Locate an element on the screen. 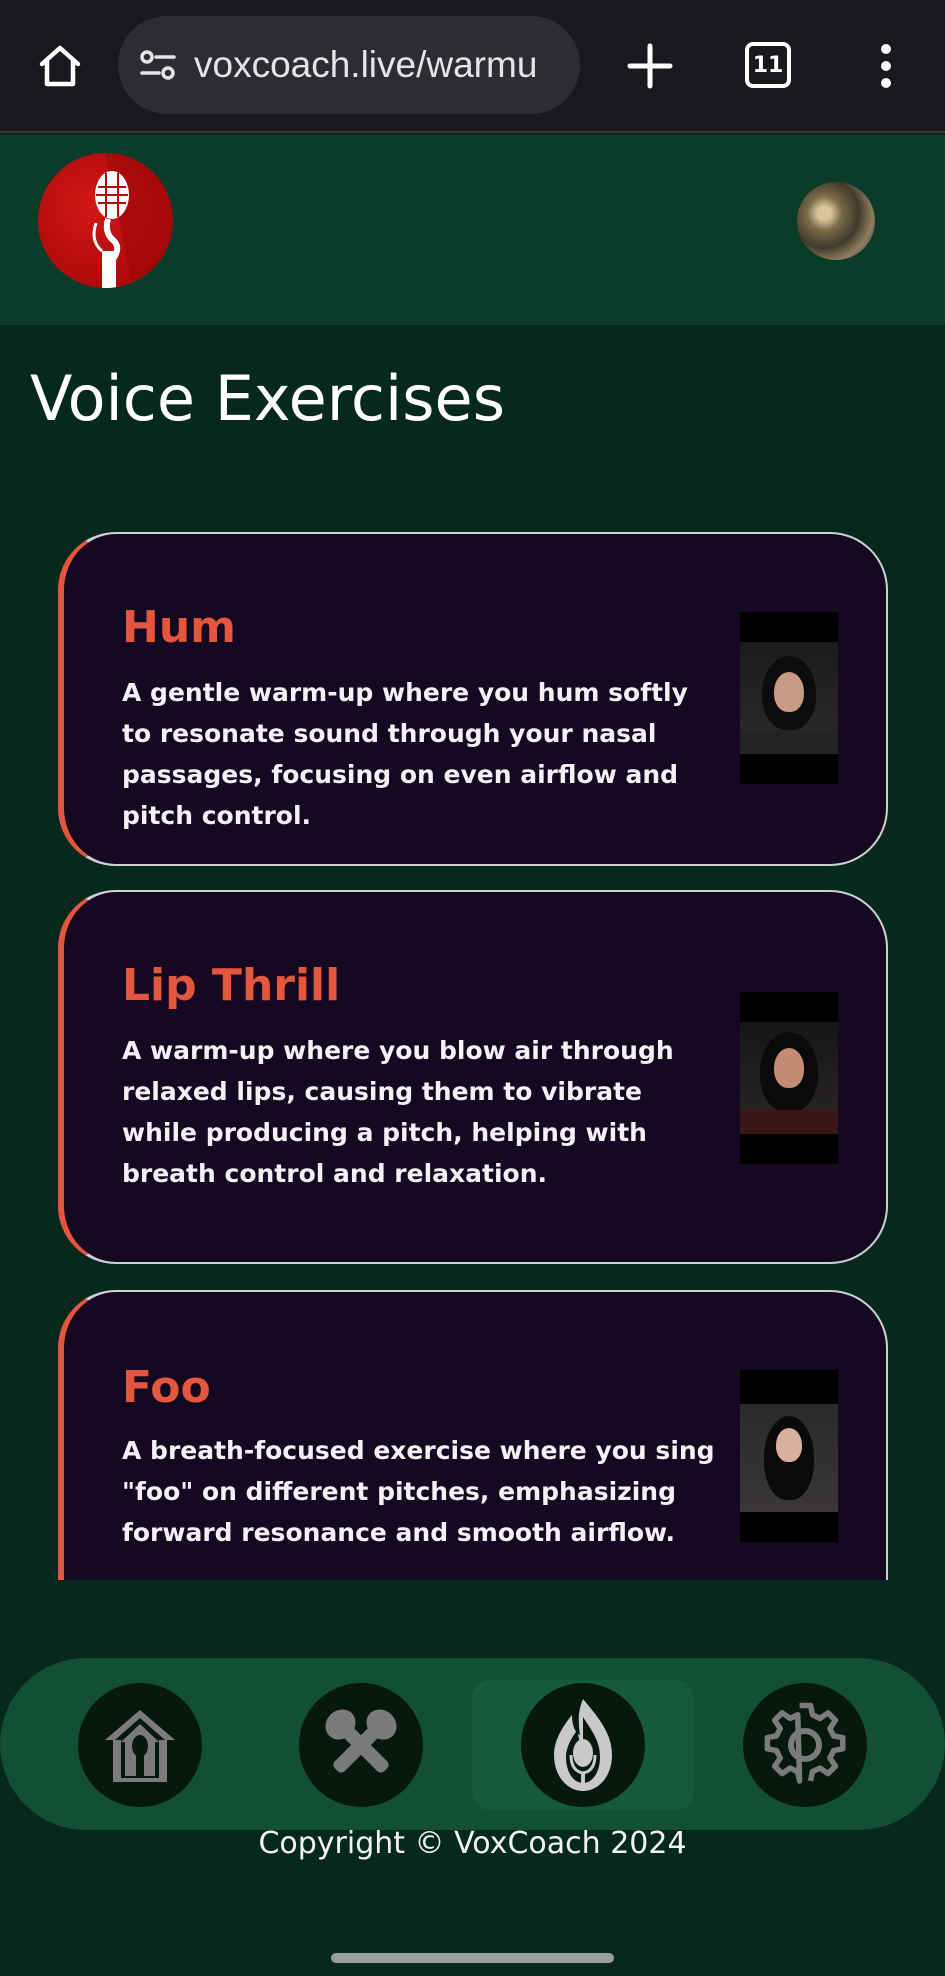 The height and width of the screenshot is (1976, 945). exercise-title: Lip Thrill is located at coordinates (231, 985).